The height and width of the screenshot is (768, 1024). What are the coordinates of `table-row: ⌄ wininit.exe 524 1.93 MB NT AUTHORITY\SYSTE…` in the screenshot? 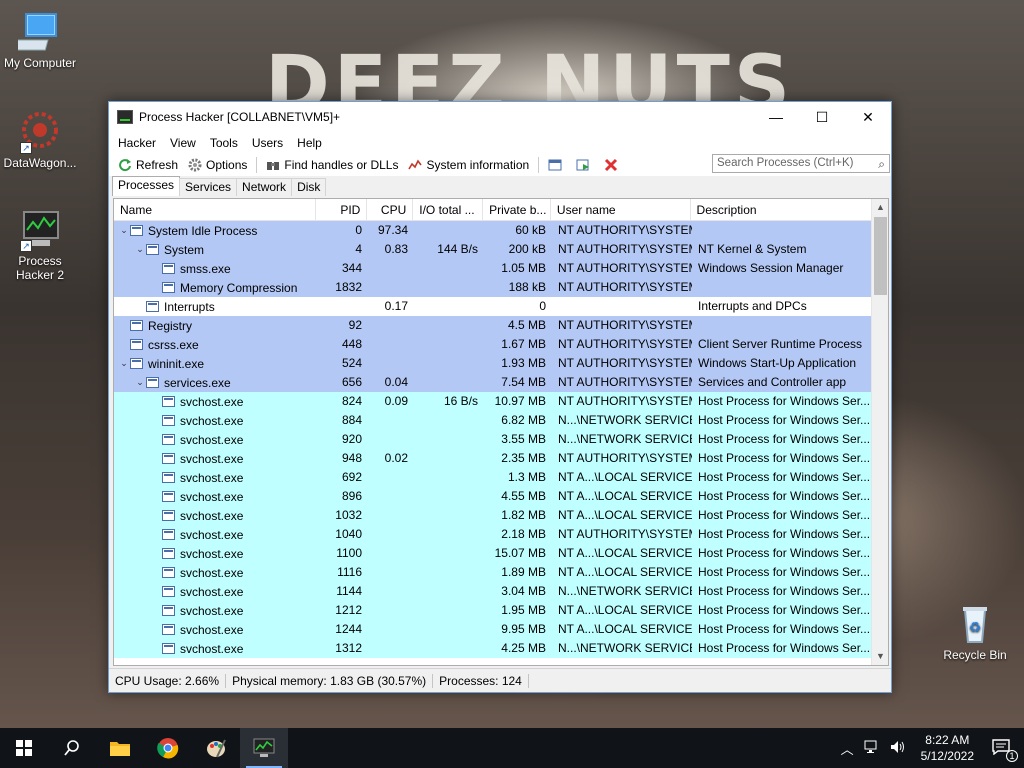 It's located at (493, 363).